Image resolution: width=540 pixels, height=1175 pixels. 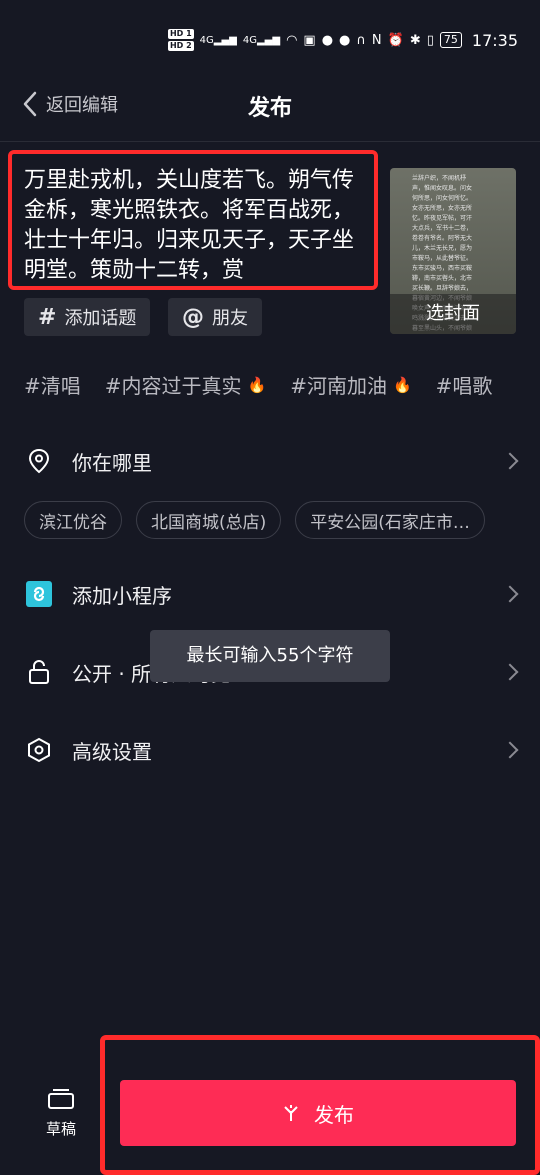 What do you see at coordinates (442, 248) in the screenshot?
I see `cover-preview-line: 儿，木兰无长兄，愿为` at bounding box center [442, 248].